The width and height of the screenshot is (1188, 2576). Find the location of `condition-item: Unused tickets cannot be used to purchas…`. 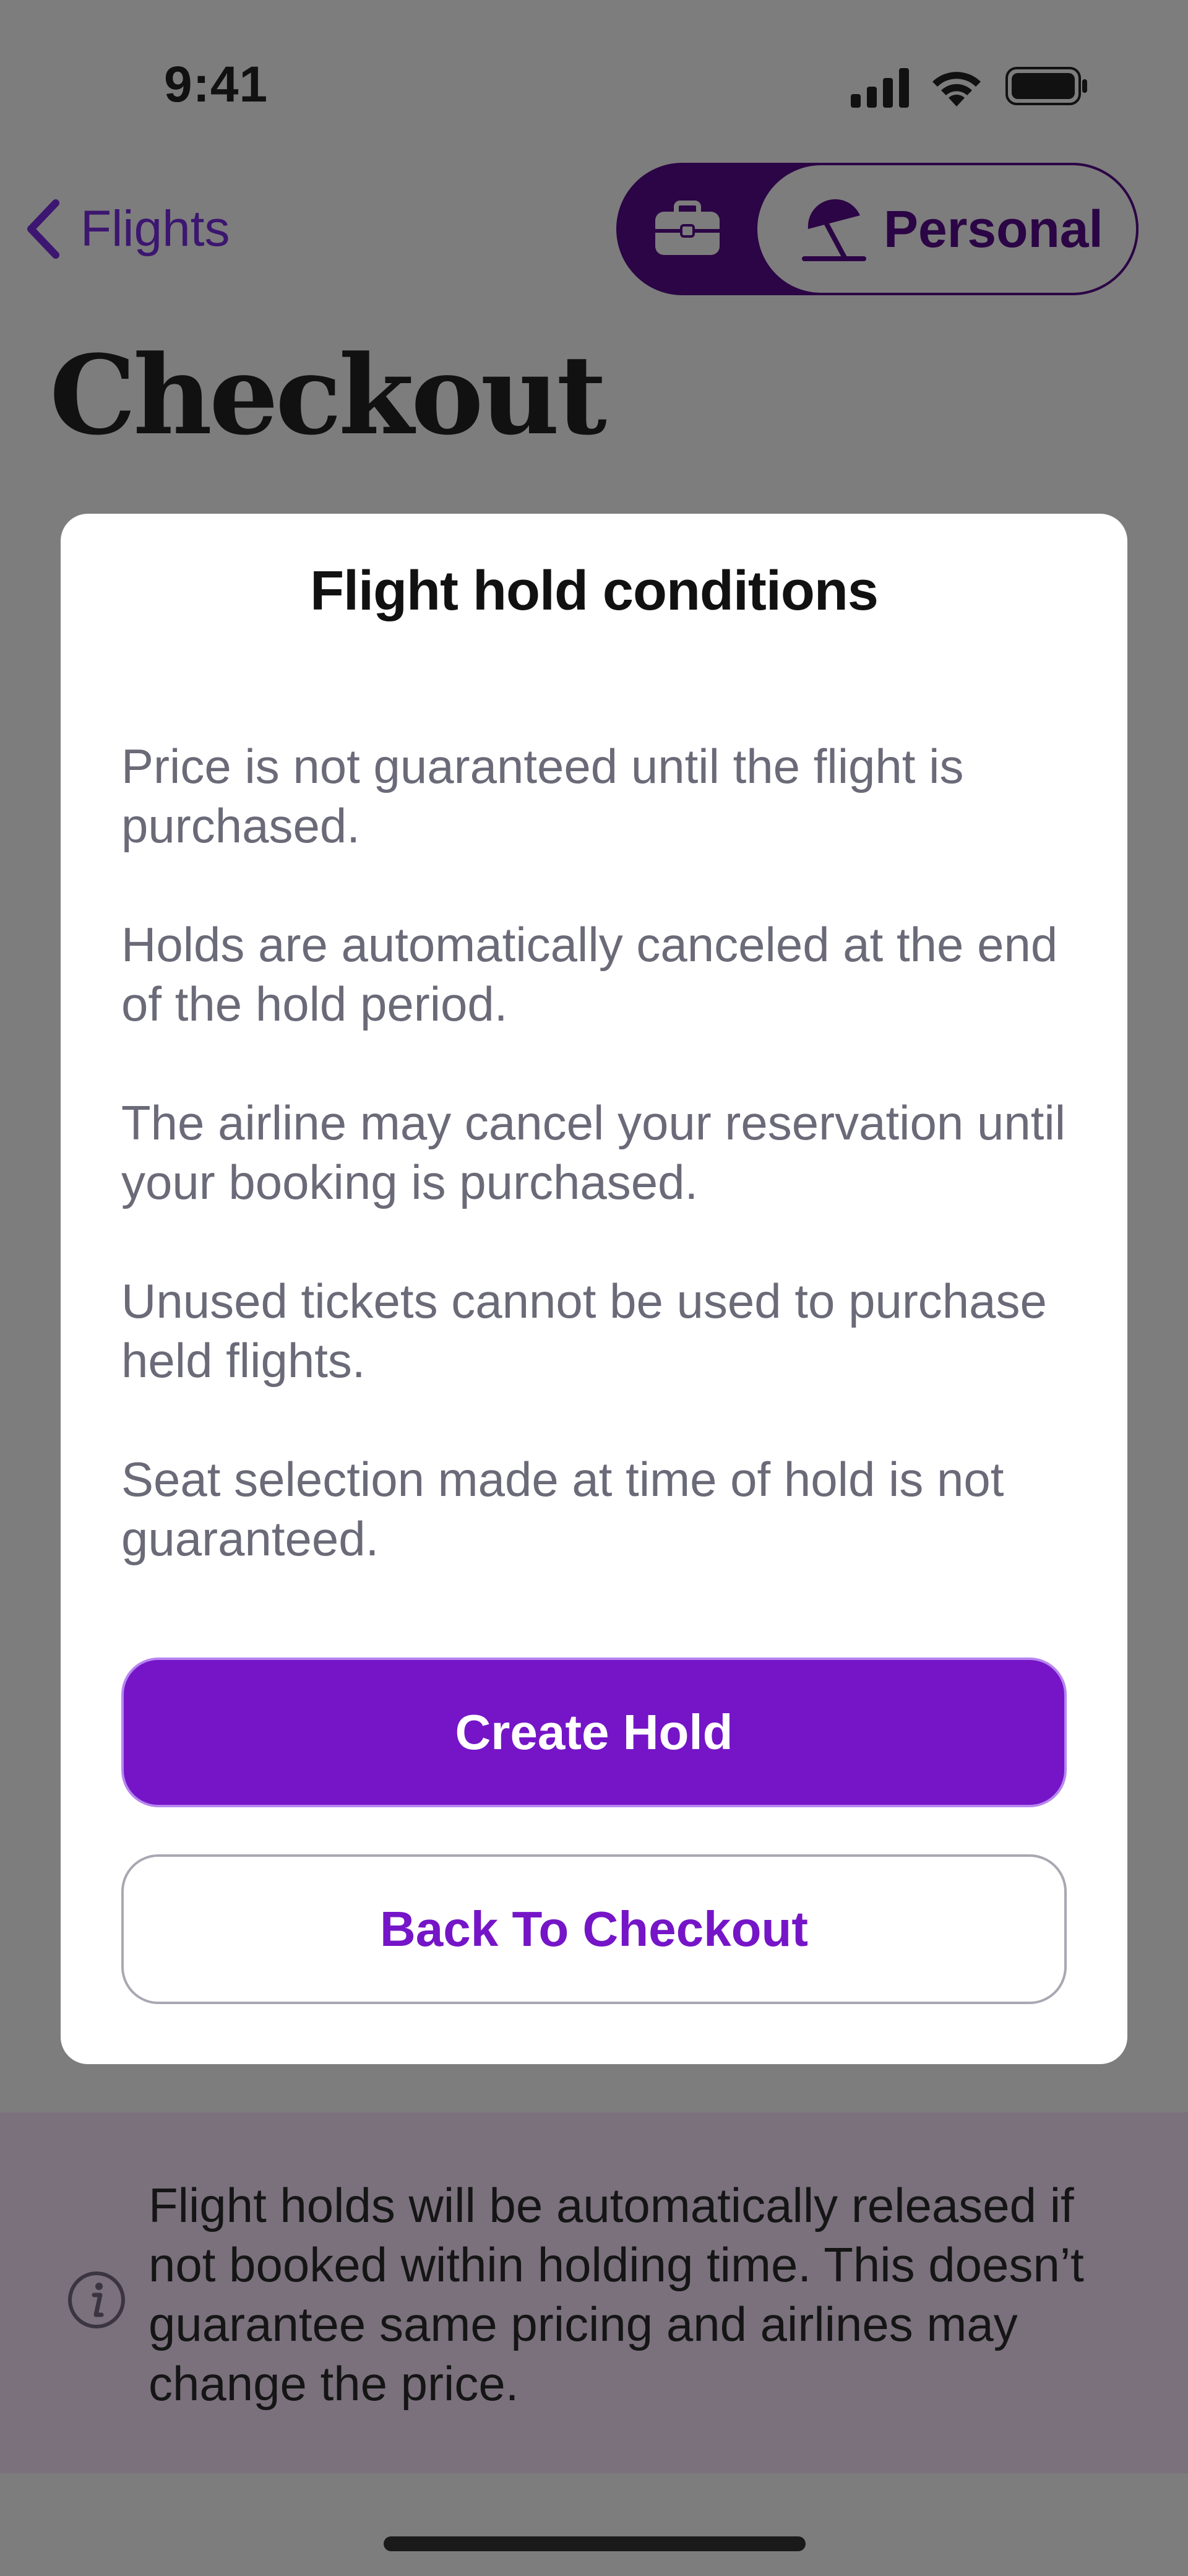

condition-item: Unused tickets cannot be used to purchas… is located at coordinates (584, 1331).